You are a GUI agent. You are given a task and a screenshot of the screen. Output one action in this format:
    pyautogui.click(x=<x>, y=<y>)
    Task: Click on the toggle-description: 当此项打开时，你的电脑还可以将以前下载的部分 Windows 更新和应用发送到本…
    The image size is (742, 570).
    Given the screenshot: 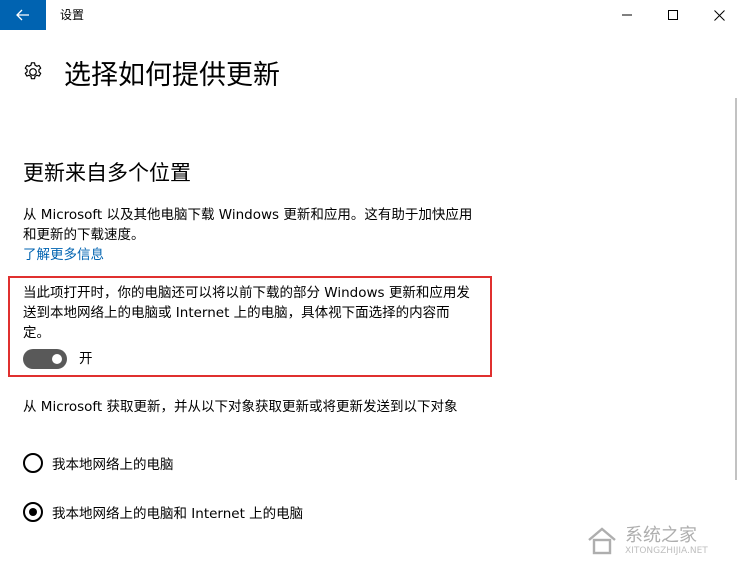 What is the action you would take?
    pyautogui.click(x=246, y=313)
    